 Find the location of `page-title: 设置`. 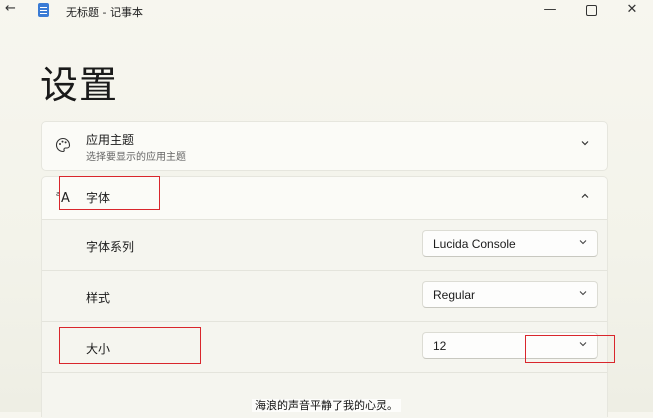

page-title: 设置 is located at coordinates (79, 85).